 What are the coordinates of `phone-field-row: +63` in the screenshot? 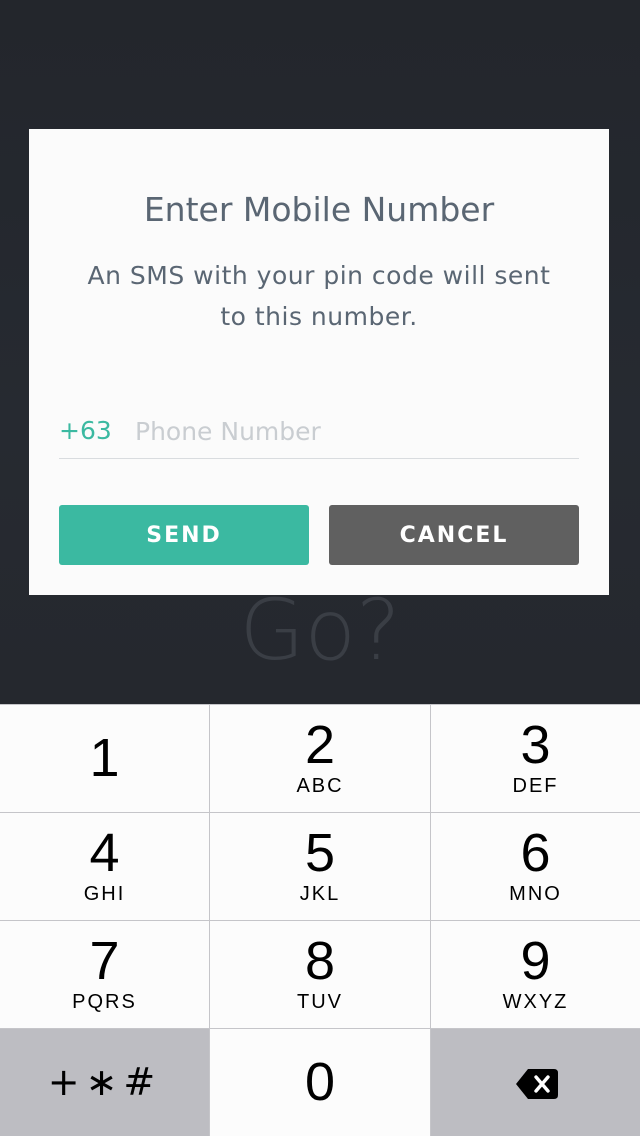 It's located at (319, 435).